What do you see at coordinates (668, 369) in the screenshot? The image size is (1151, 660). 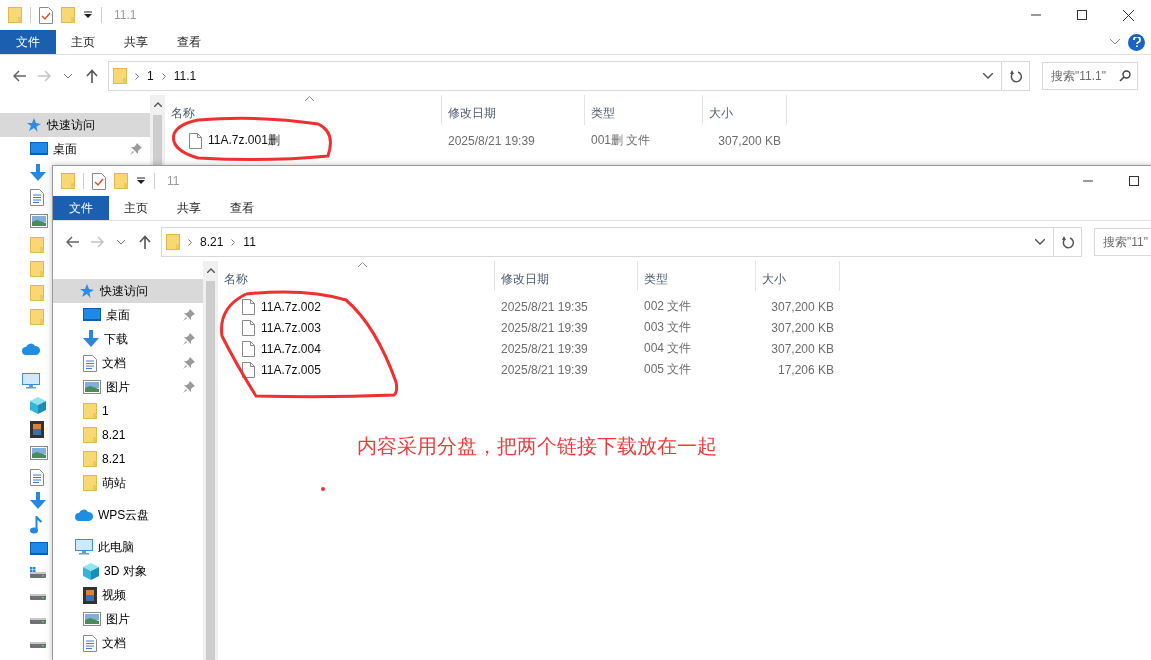 I see `file-type: 005 文件` at bounding box center [668, 369].